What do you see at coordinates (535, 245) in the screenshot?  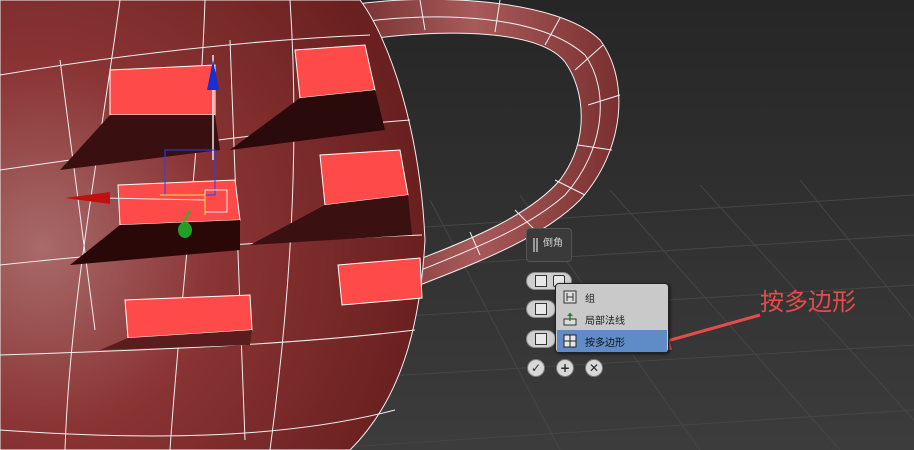 I see `drag-grip-icon` at bounding box center [535, 245].